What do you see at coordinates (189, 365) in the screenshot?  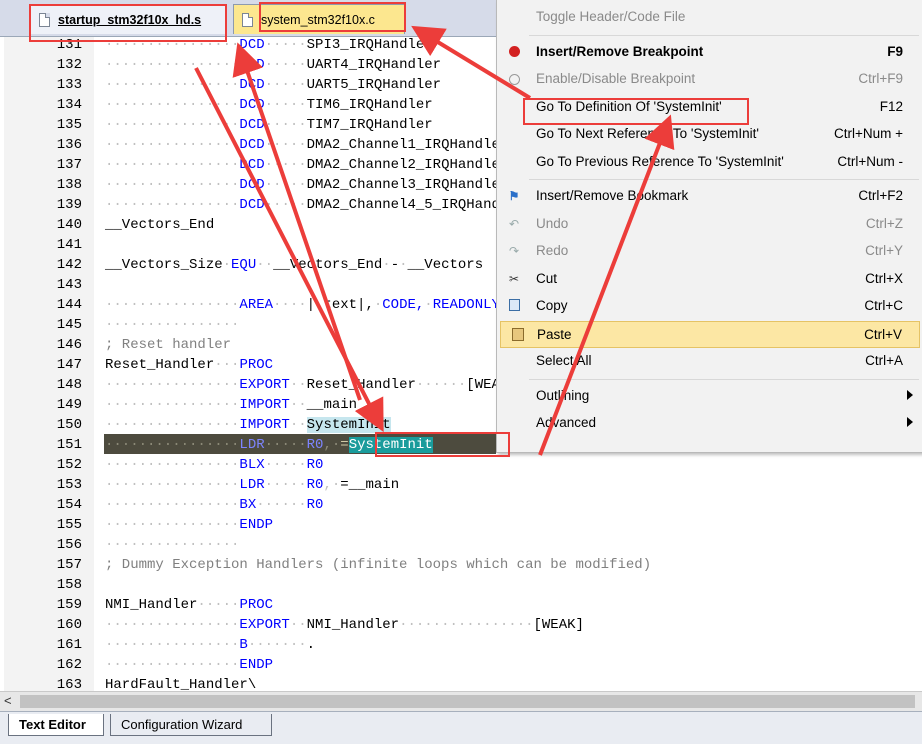 I see `code-text: Reset_Handler···PROC` at bounding box center [189, 365].